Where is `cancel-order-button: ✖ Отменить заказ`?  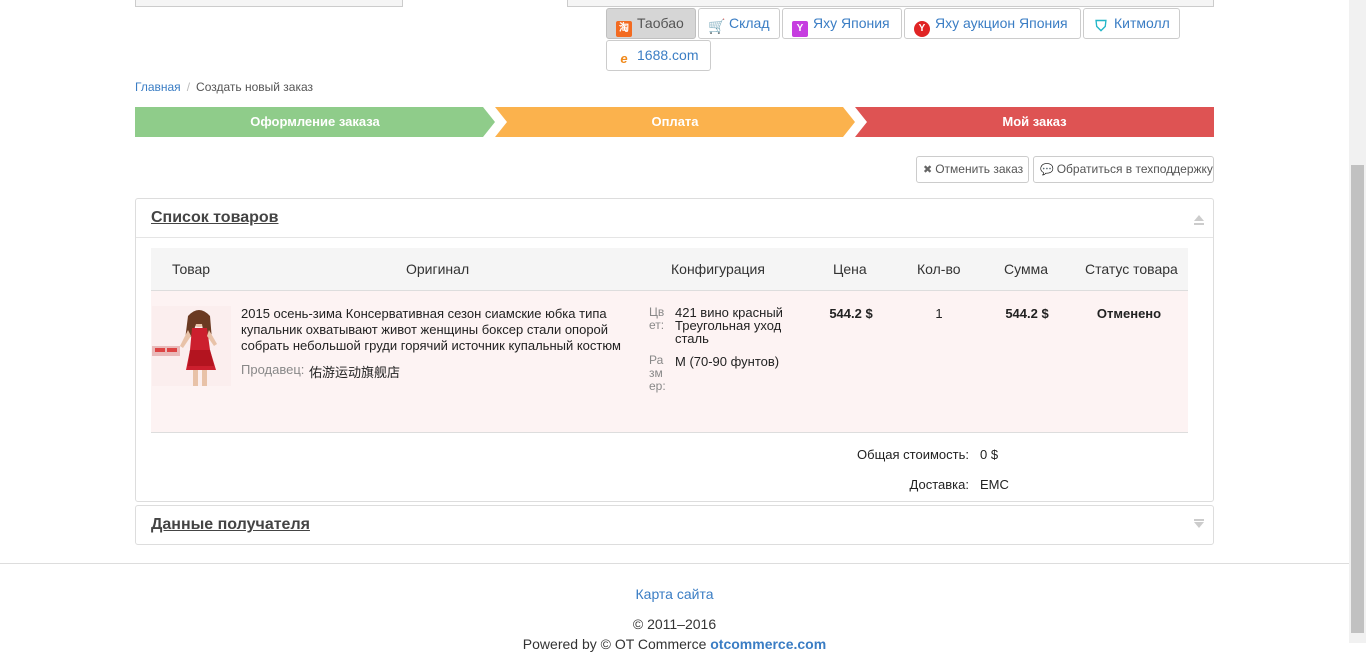 cancel-order-button: ✖ Отменить заказ is located at coordinates (972, 169).